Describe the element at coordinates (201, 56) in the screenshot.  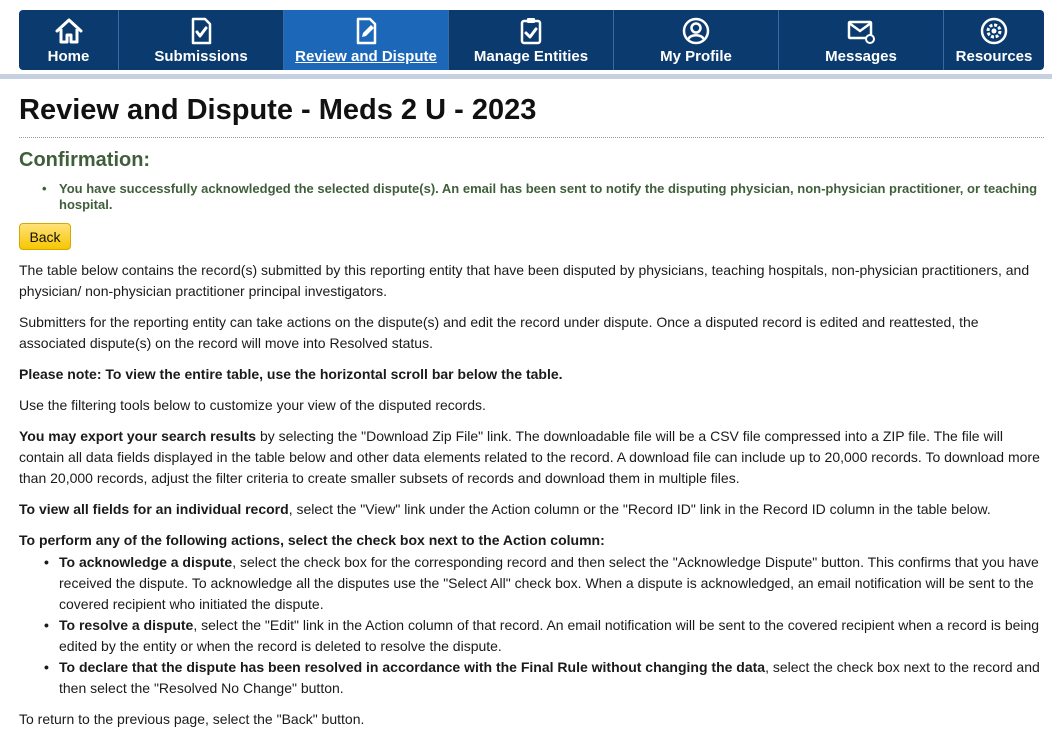
I see `nav-label: Submissions` at that location.